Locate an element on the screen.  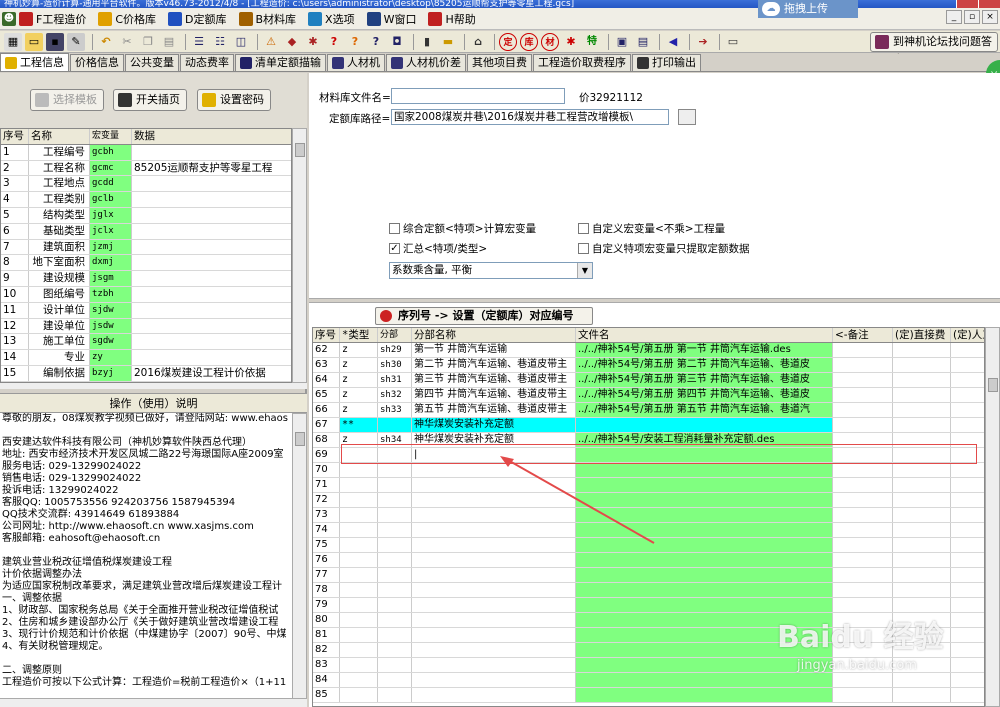
table-row: 6 基础类型 jclx is located at coordinates (146, 231).